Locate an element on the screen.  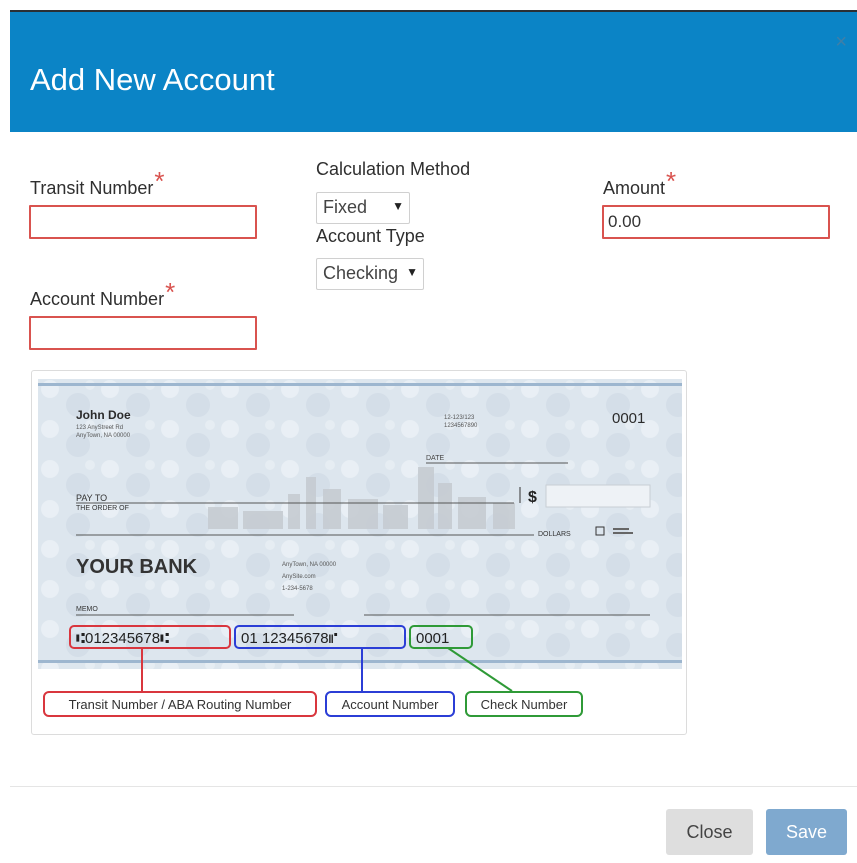
dialog-title: Add New Account is located at coordinates (152, 79).